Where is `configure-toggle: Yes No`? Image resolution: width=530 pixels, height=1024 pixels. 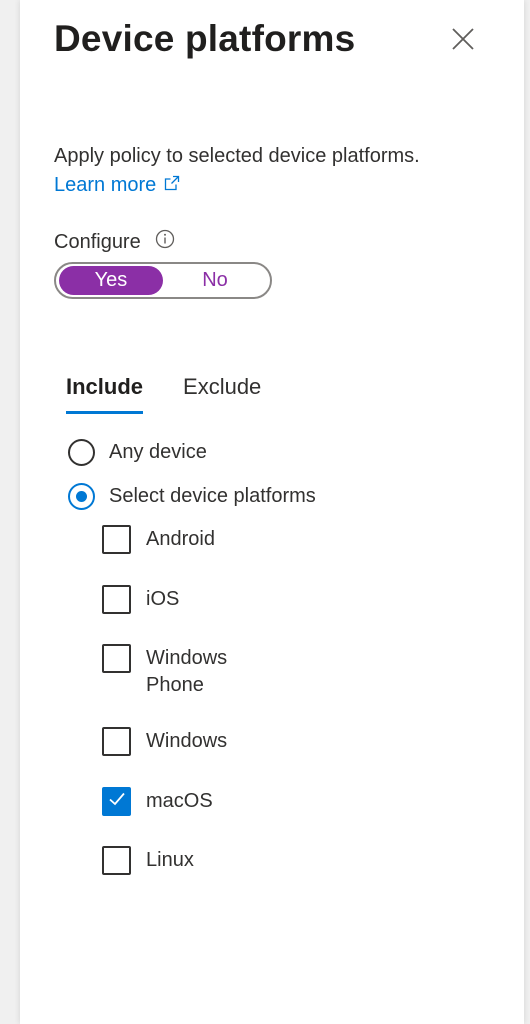 configure-toggle: Yes No is located at coordinates (163, 280).